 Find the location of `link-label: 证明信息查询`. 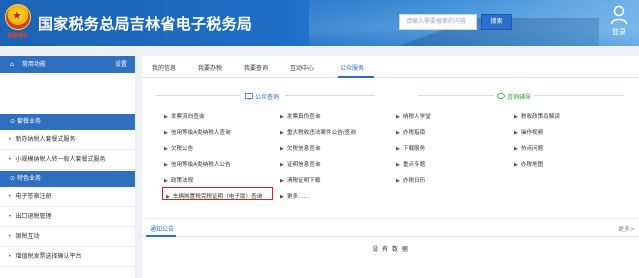

link-label: 证明信息查询 is located at coordinates (303, 165).